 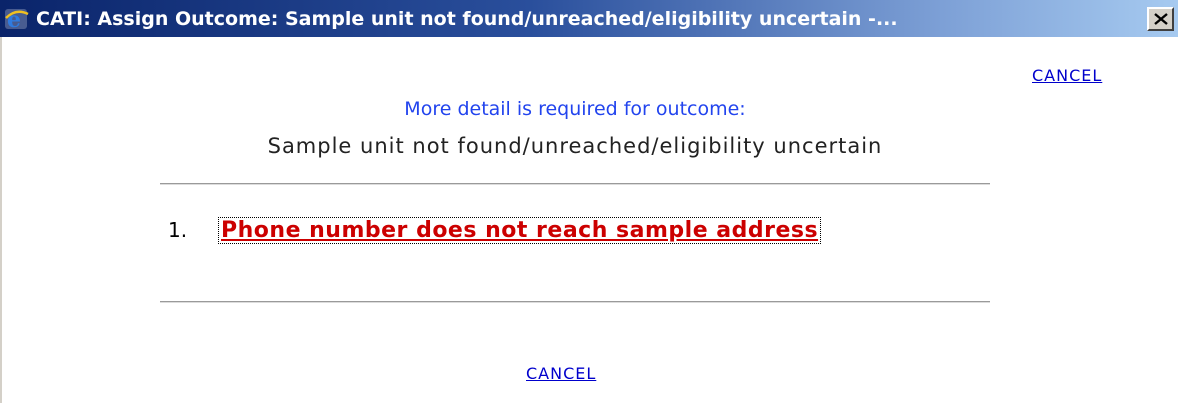 What do you see at coordinates (1067, 75) in the screenshot?
I see `cancel-link-top: CANCEL` at bounding box center [1067, 75].